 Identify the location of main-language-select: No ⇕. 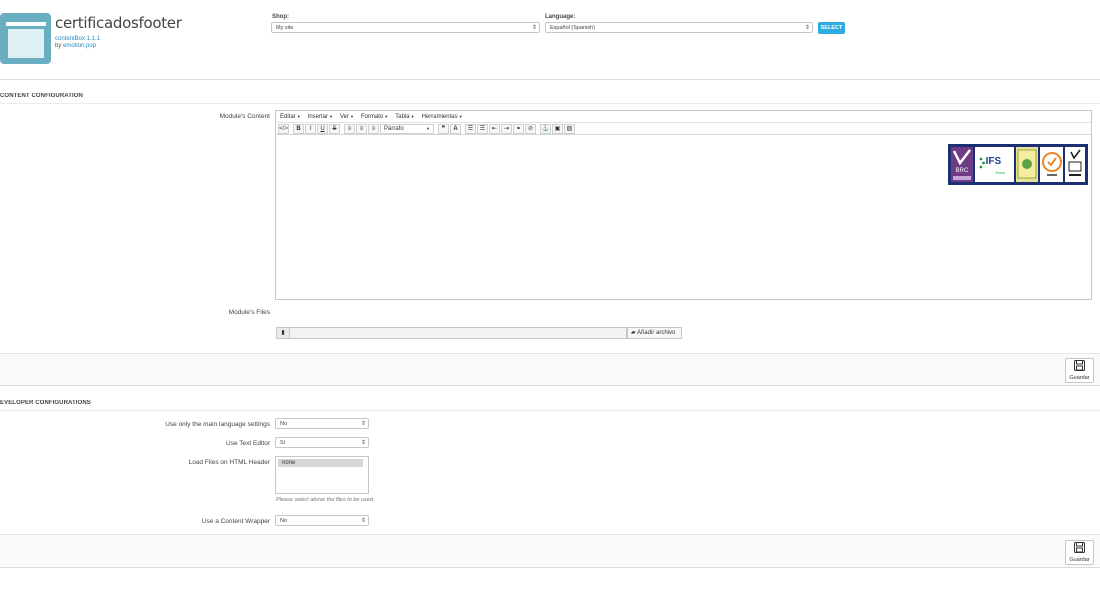
(322, 423).